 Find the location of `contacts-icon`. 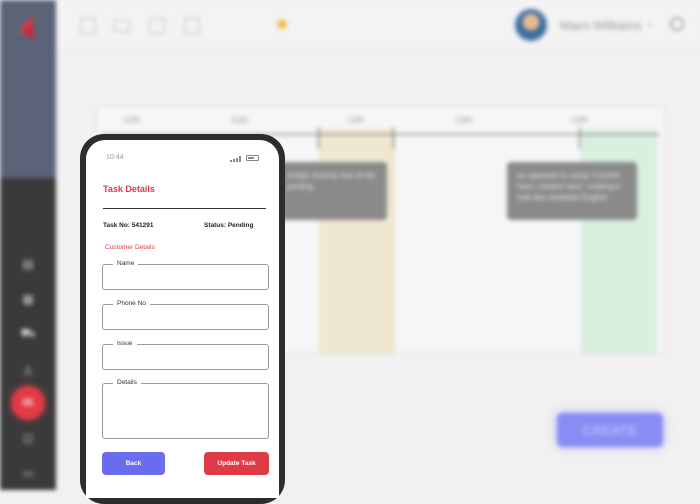

contacts-icon is located at coordinates (157, 26).